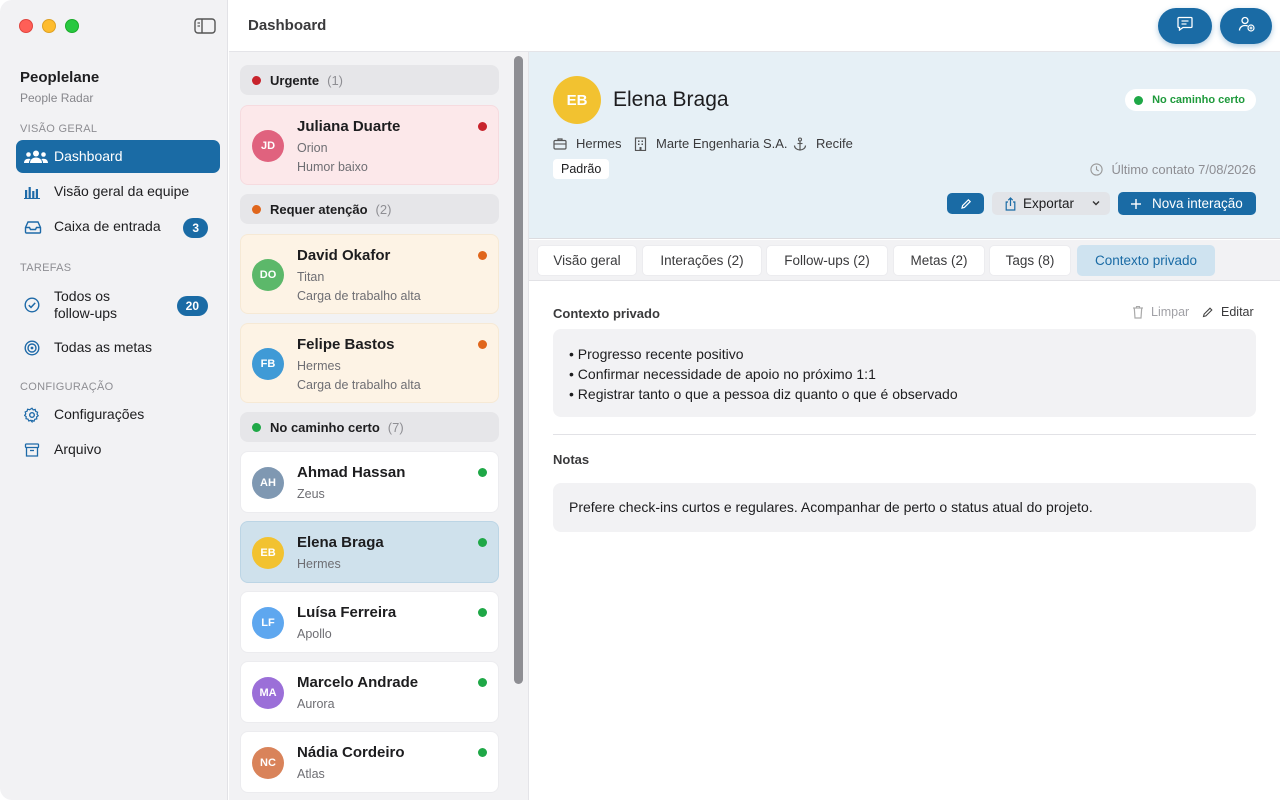 Image resolution: width=1280 pixels, height=800 pixels. I want to click on person-name: Elena Braga, so click(340, 542).